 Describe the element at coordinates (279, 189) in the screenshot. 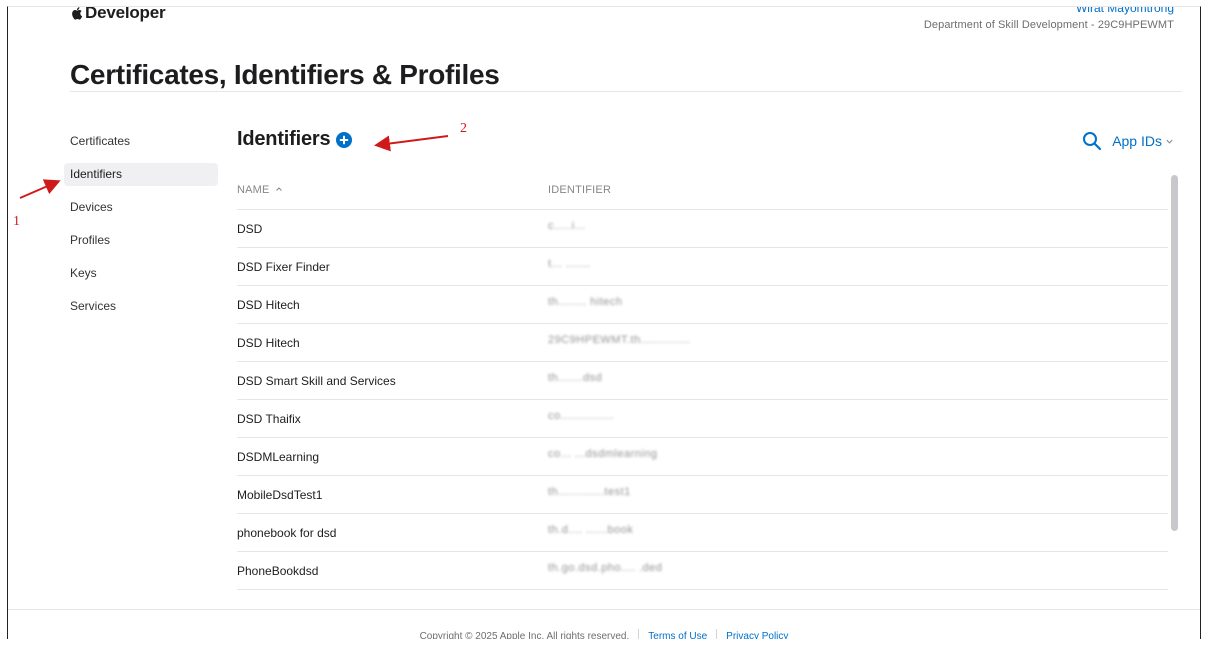

I see `sort-ascending-icon` at that location.